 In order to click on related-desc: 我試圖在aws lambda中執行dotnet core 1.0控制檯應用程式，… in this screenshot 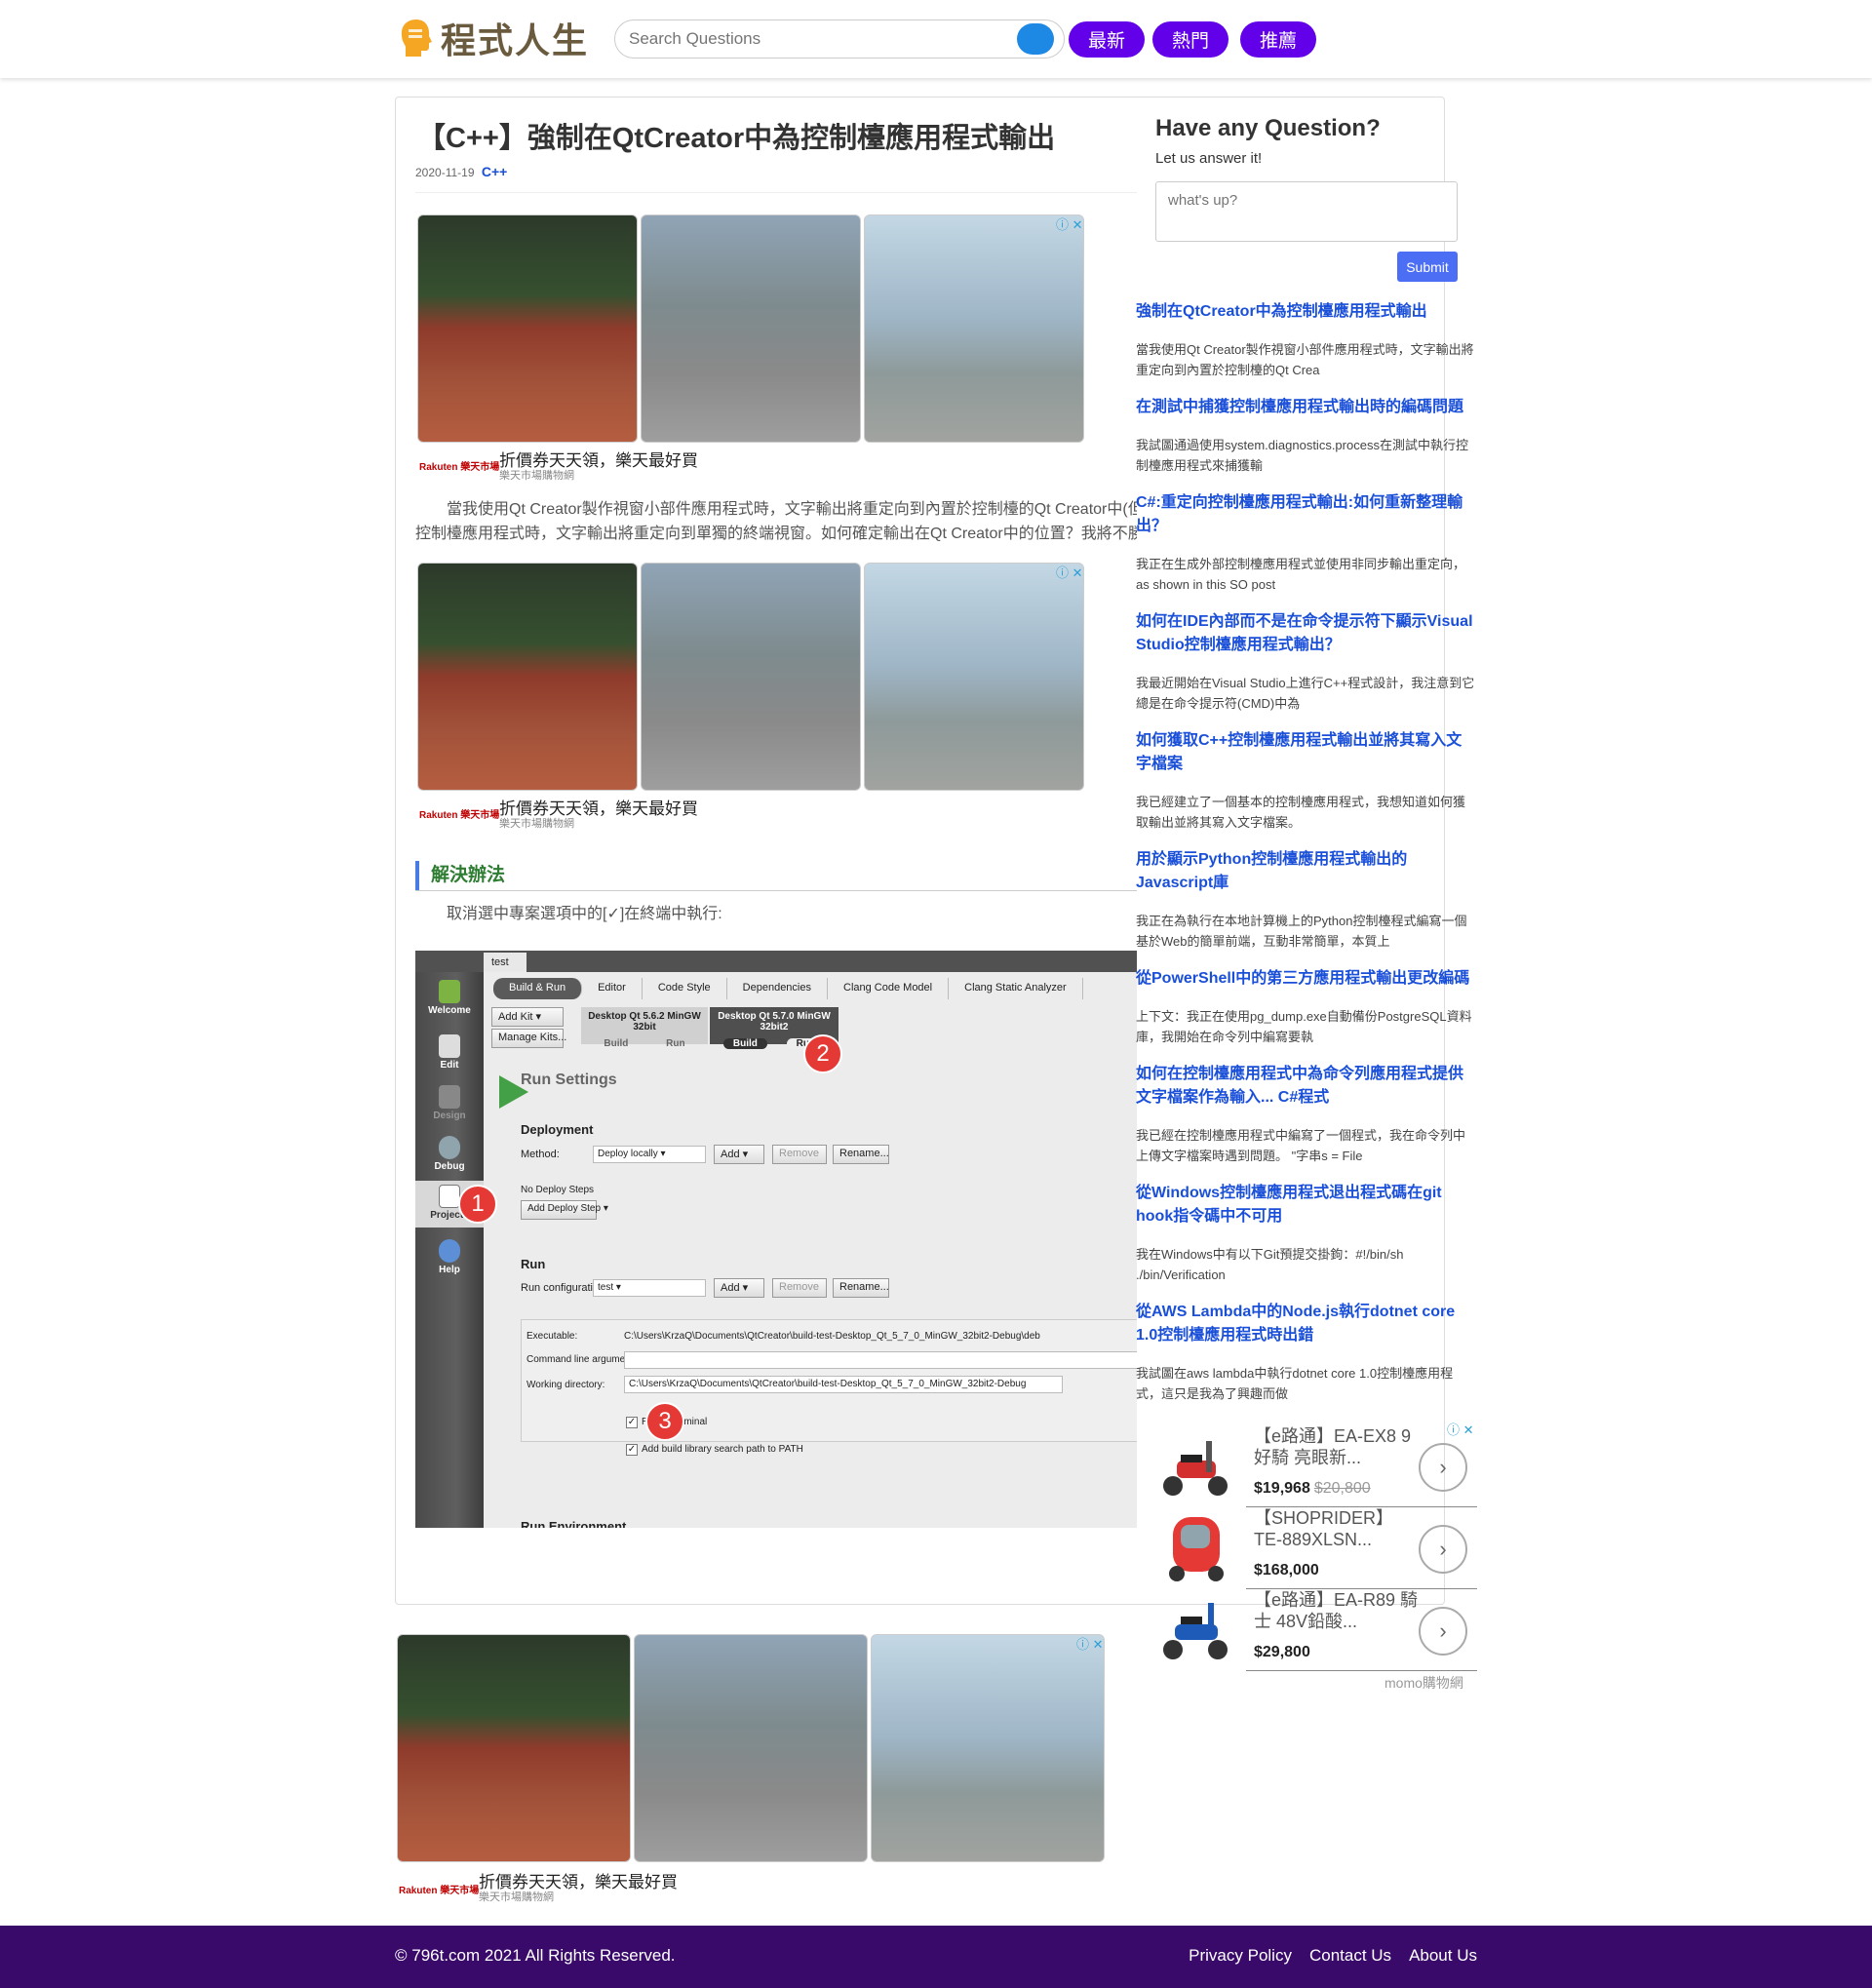, I will do `click(1295, 1383)`.